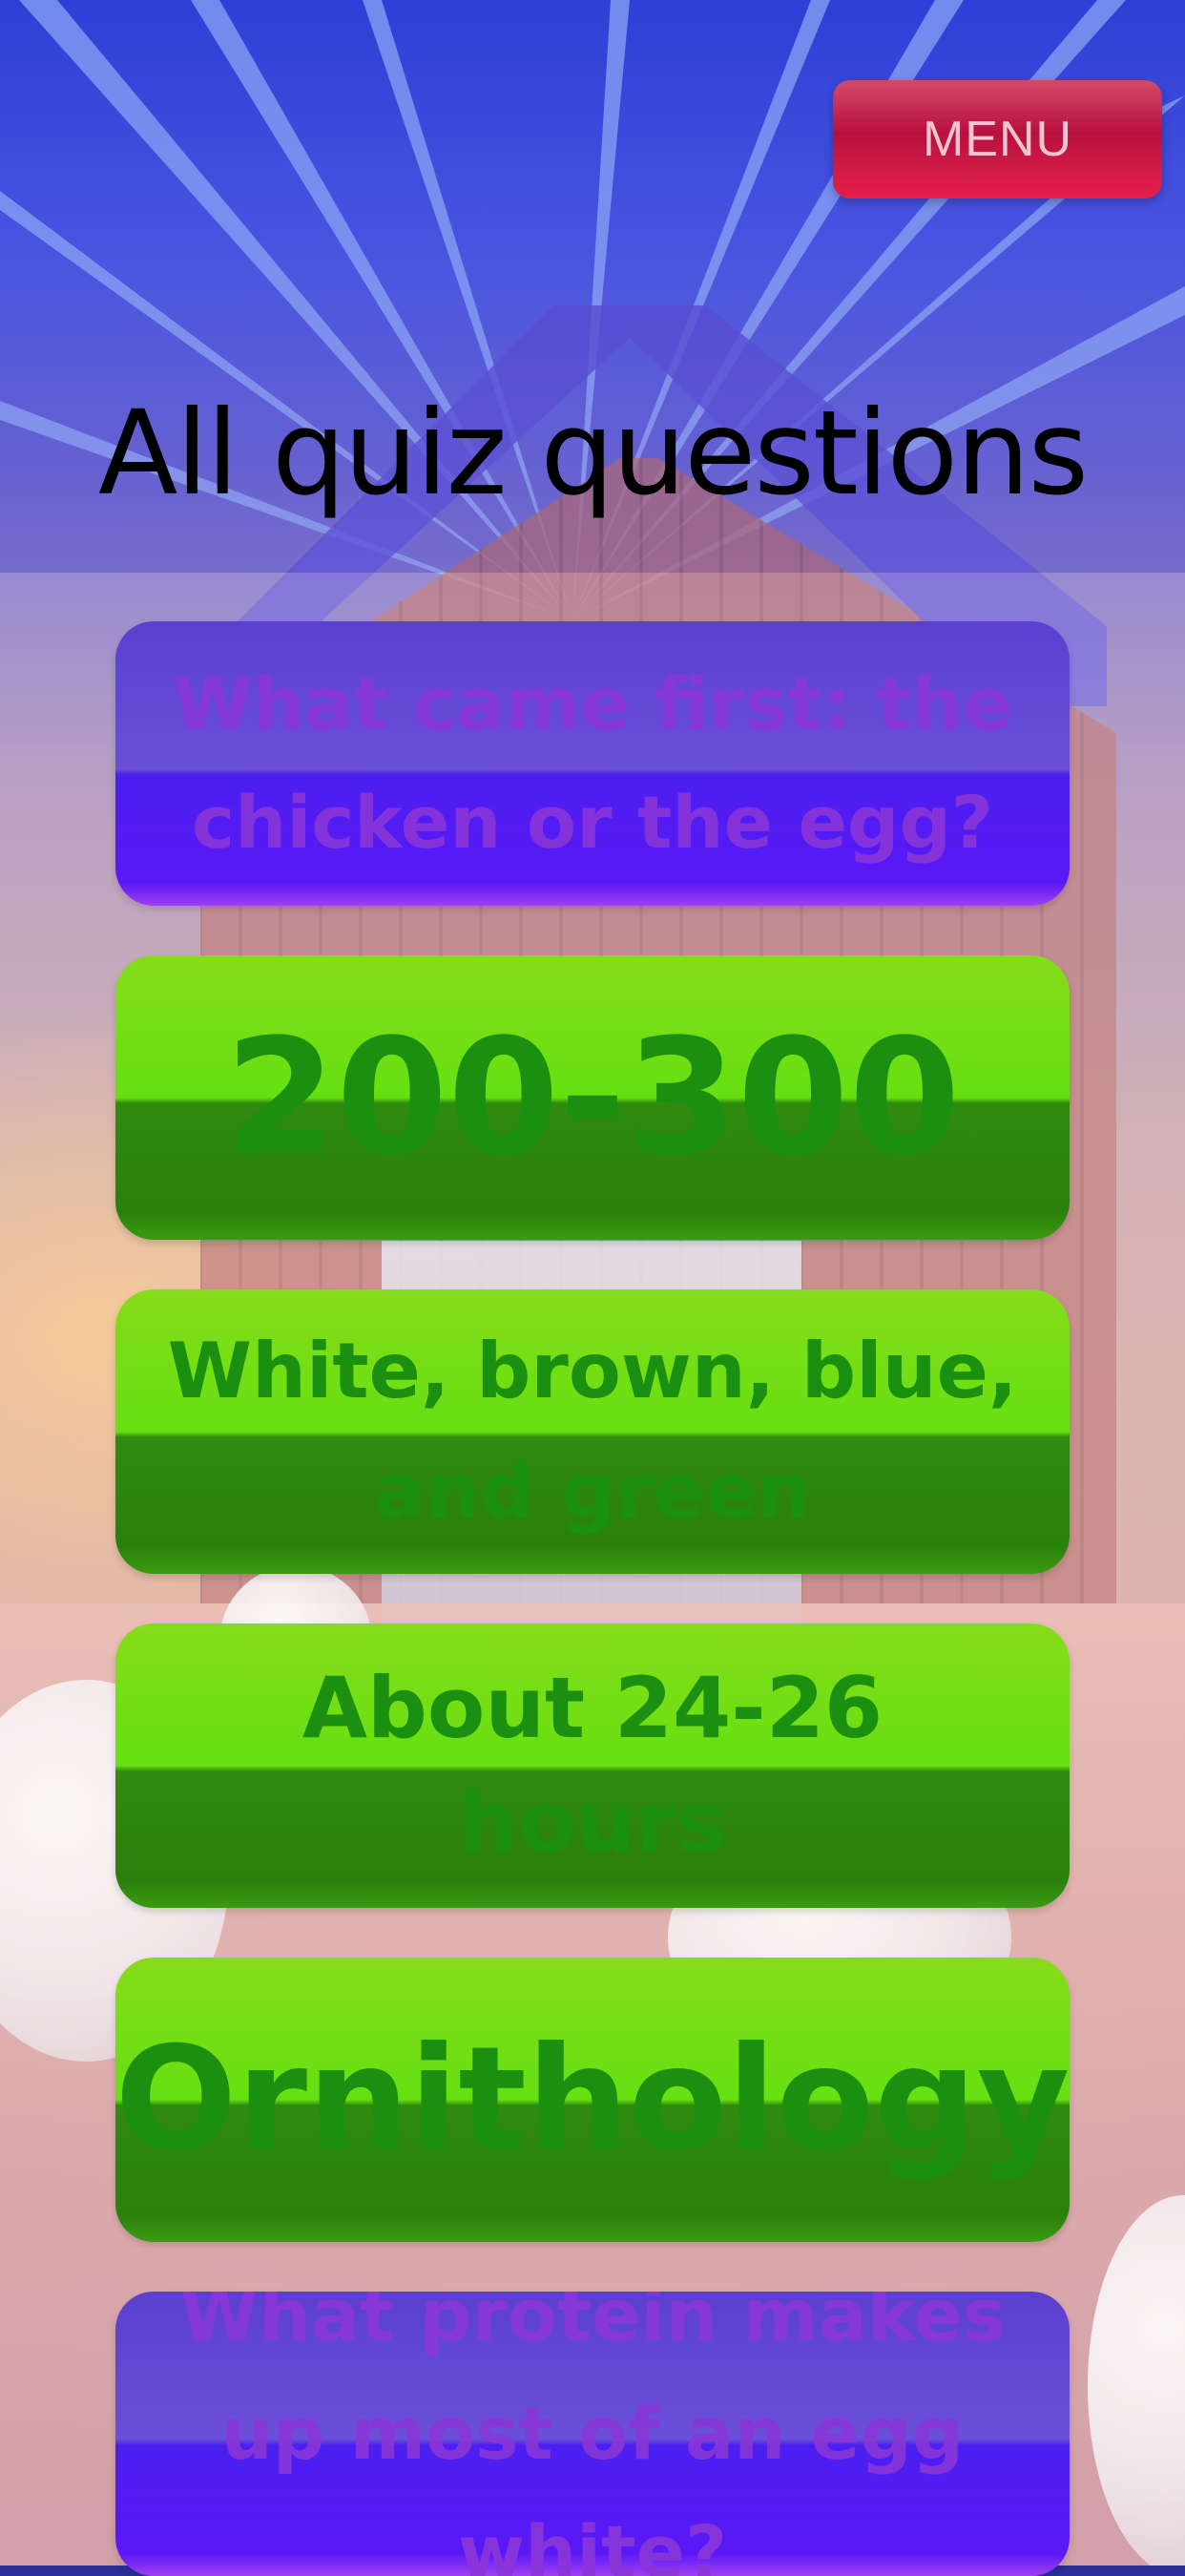 The image size is (1185, 2576). I want to click on answer-card: About 24-26 hours, so click(592, 1765).